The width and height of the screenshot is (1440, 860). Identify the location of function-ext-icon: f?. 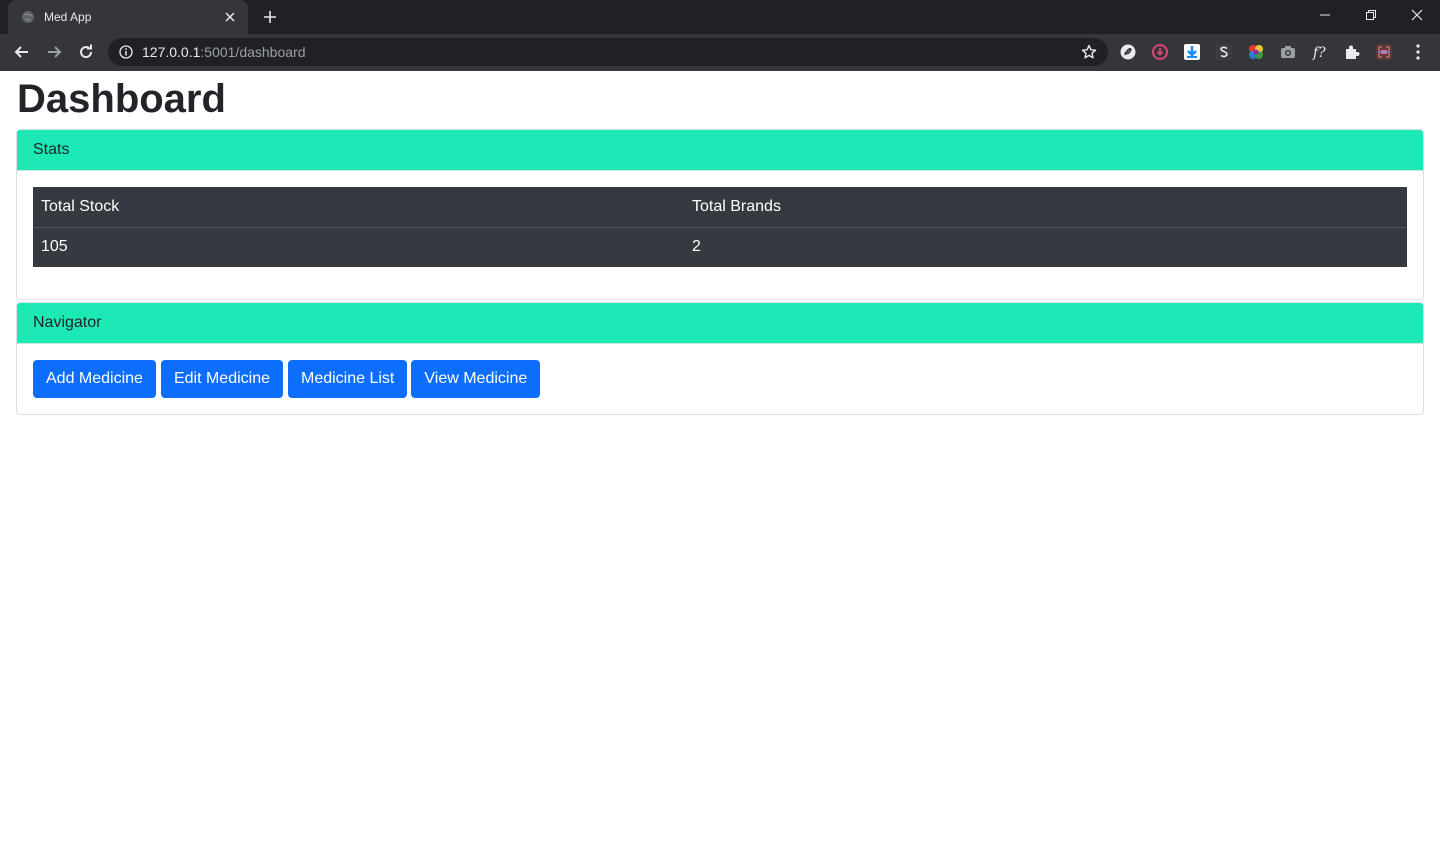
(1320, 52).